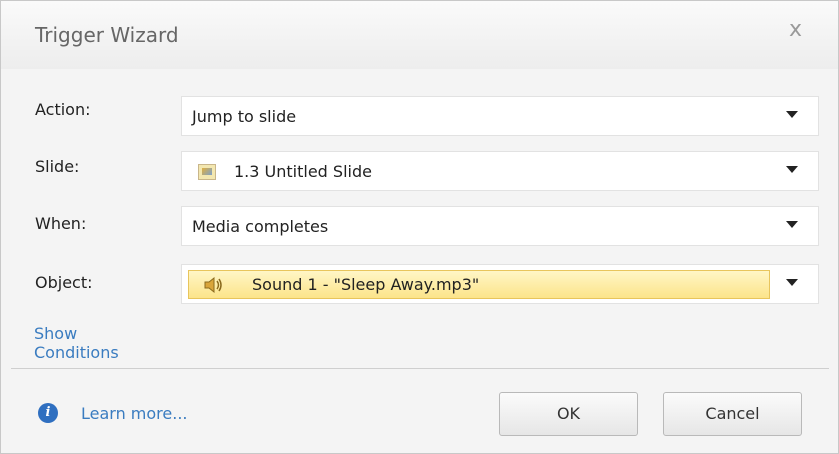 Image resolution: width=839 pixels, height=454 pixels. What do you see at coordinates (207, 172) in the screenshot?
I see `slide-thumbnail-icon` at bounding box center [207, 172].